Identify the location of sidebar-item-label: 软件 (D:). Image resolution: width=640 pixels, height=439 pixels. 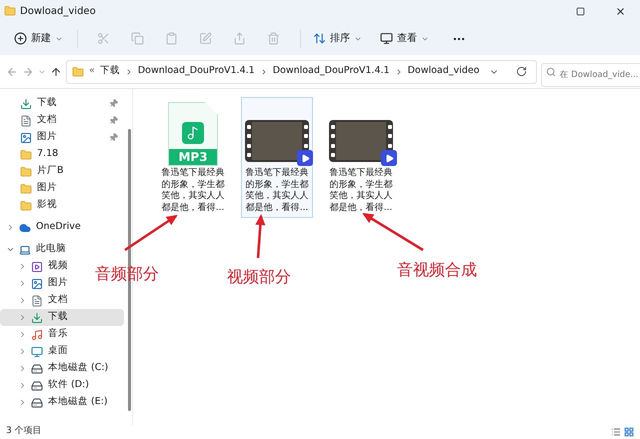
(68, 385).